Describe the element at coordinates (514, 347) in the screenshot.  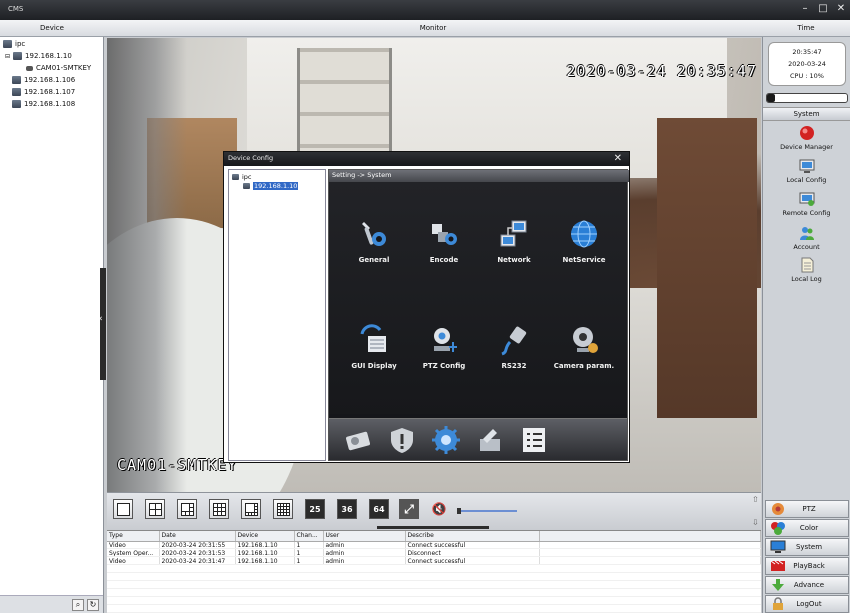
I see `config-item-rs232: RS232` at that location.